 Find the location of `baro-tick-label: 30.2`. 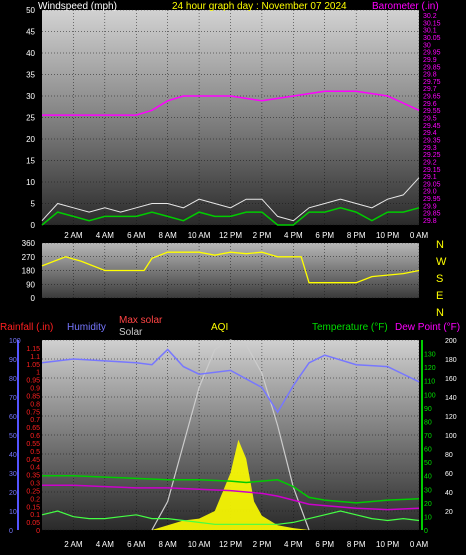

baro-tick-label: 30.2 is located at coordinates (430, 16).